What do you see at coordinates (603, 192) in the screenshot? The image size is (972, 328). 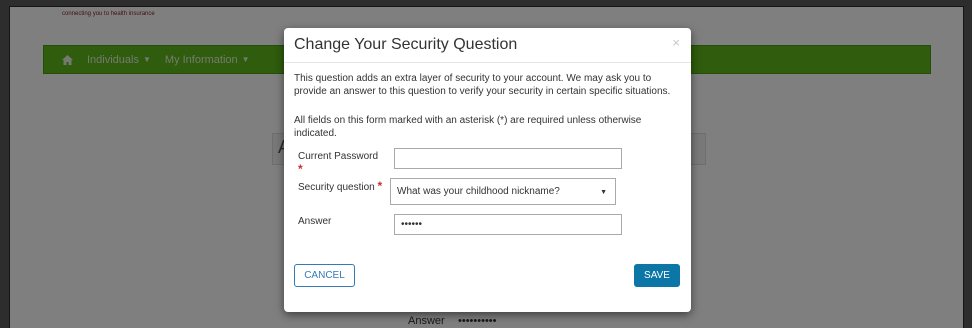 I see `chevron-down-icon: ▼` at bounding box center [603, 192].